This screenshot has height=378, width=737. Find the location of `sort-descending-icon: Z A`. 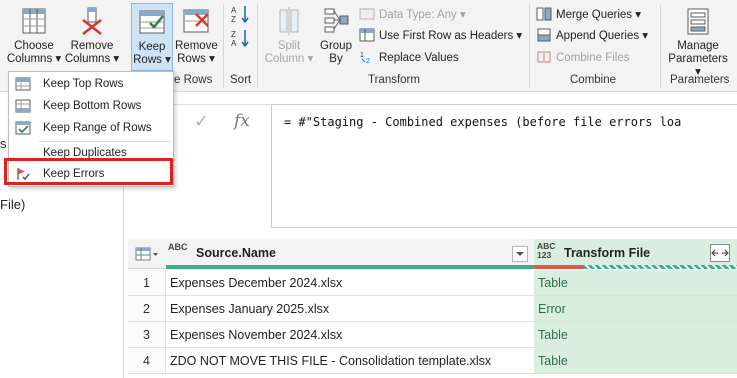

sort-descending-icon: Z A is located at coordinates (240, 39).